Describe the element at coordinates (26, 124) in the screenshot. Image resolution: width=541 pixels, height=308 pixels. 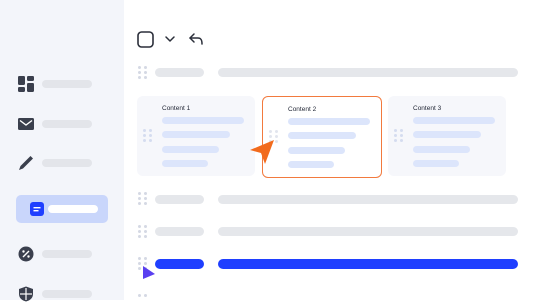
I see `mail-icon` at that location.